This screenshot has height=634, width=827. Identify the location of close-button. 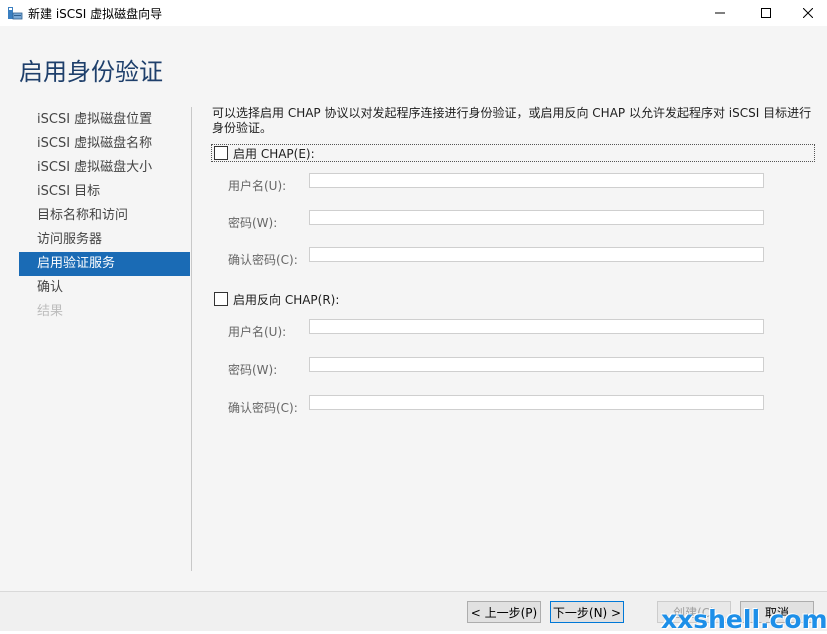
(808, 13).